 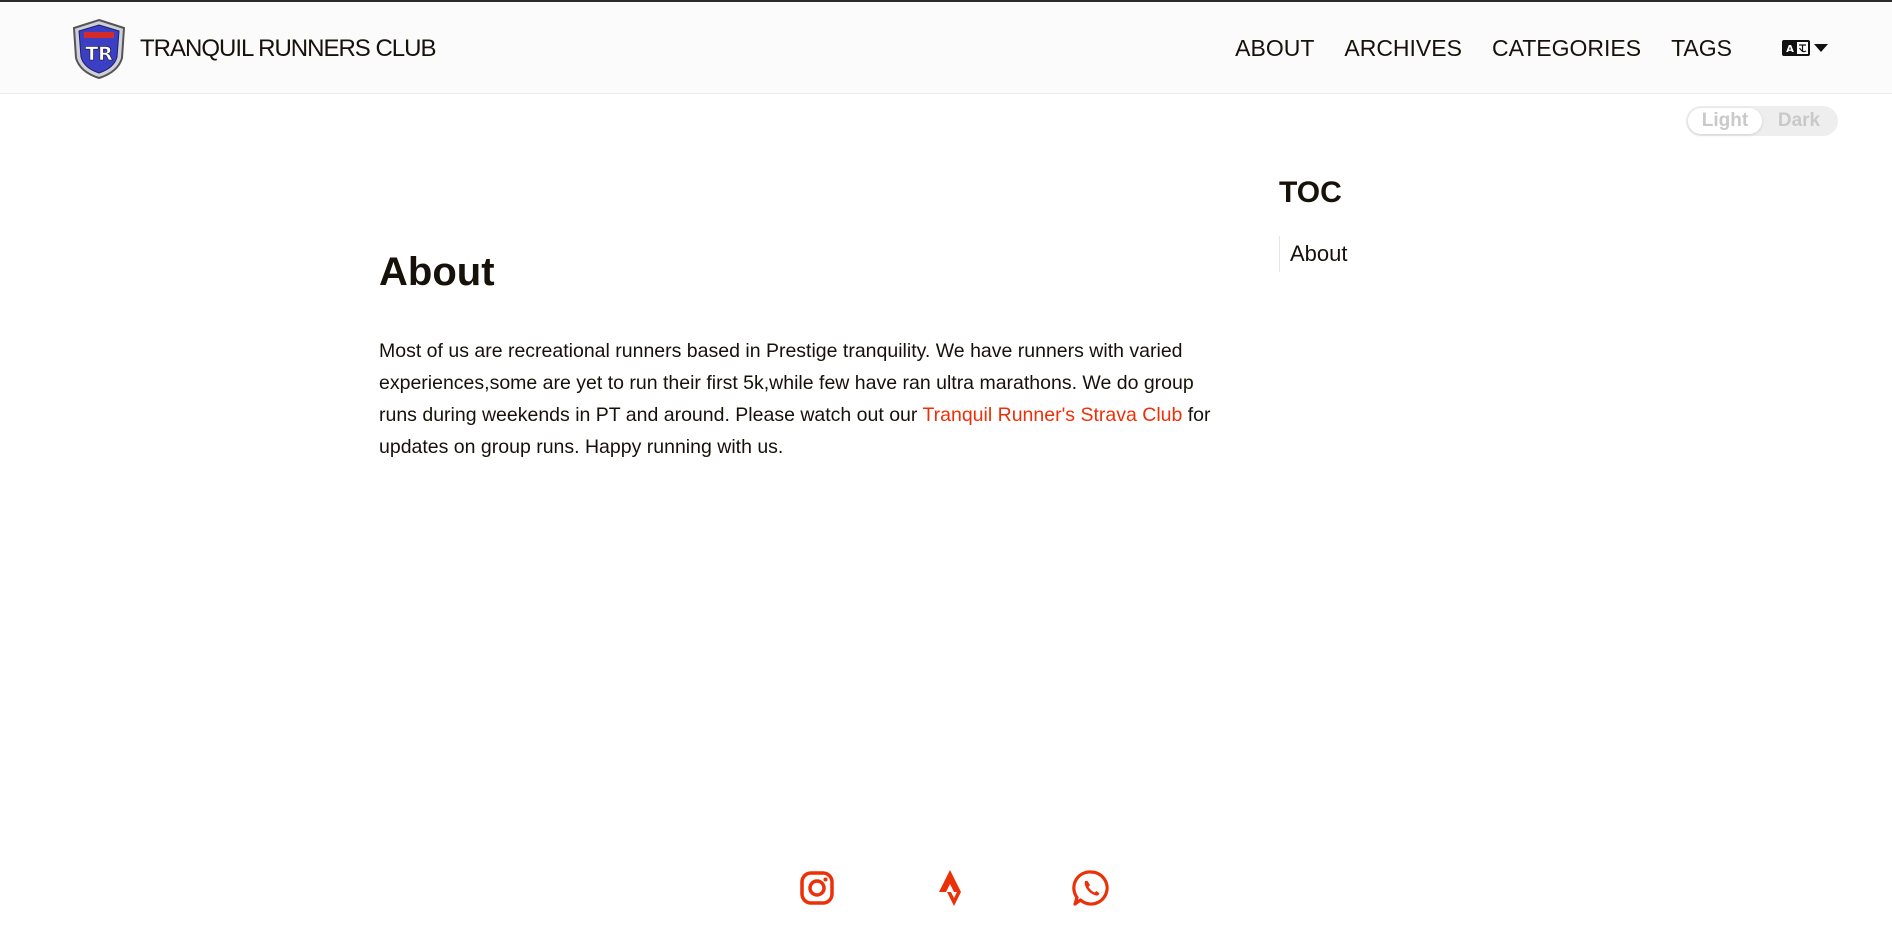 I want to click on nav-categories: CATEGORIES, so click(x=1566, y=48).